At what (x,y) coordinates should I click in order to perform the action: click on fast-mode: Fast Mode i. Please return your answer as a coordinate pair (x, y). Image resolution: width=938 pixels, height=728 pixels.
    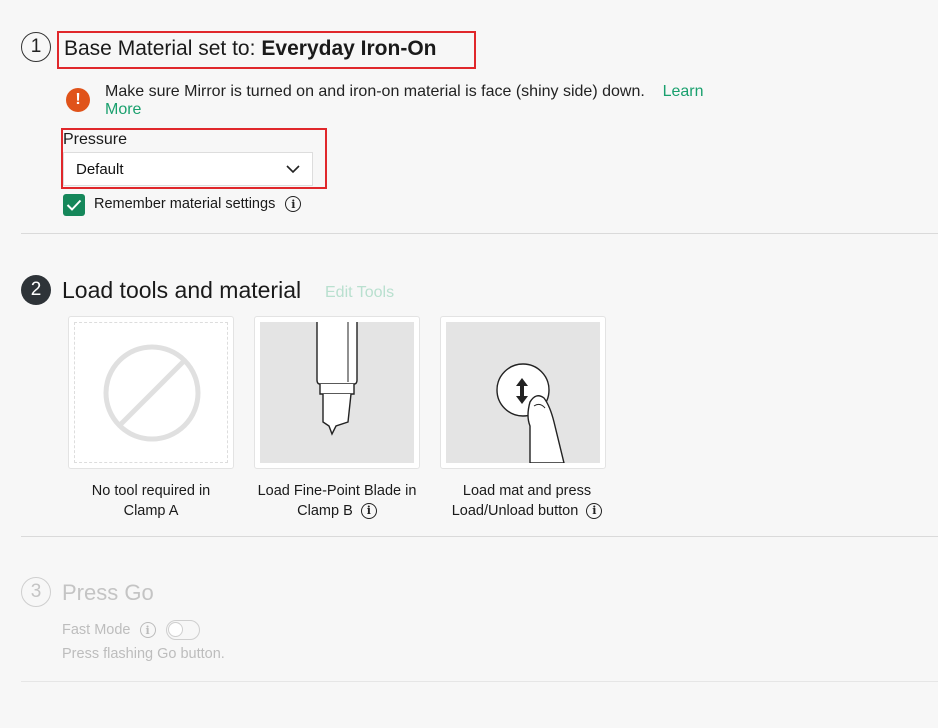
    Looking at the image, I should click on (109, 630).